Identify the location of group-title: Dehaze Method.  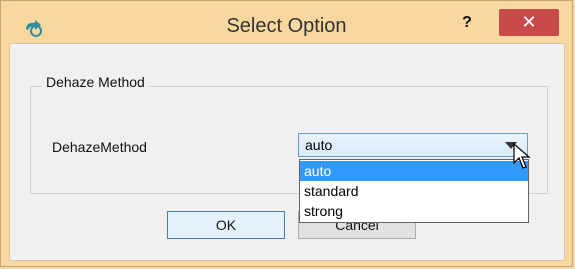
(95, 82).